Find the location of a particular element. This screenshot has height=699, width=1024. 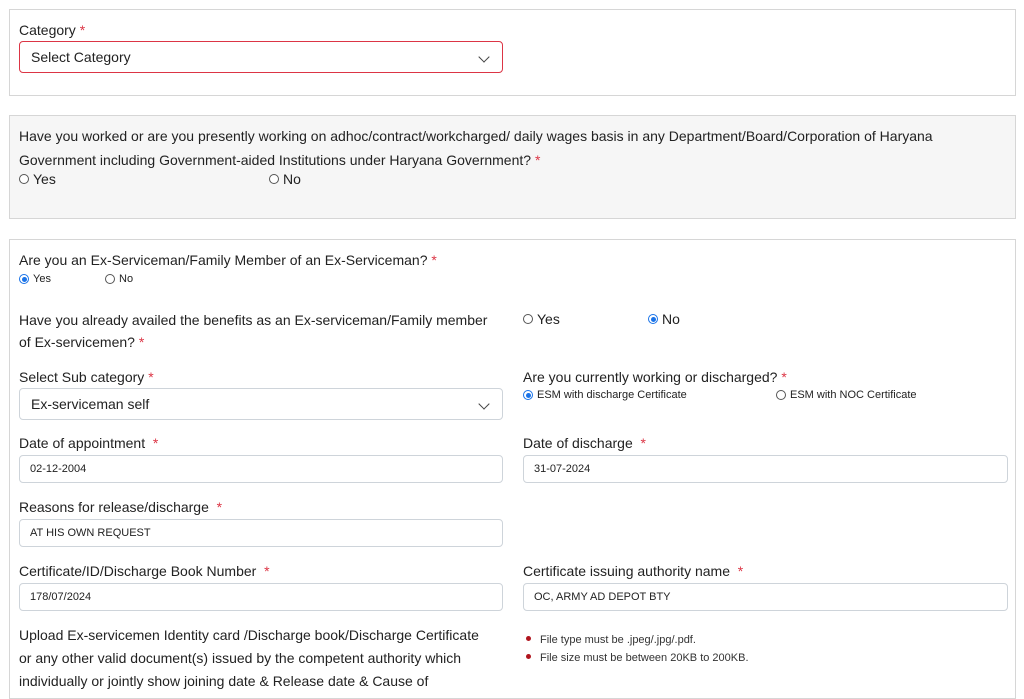

esm-yes-radio: Yes is located at coordinates (35, 279).